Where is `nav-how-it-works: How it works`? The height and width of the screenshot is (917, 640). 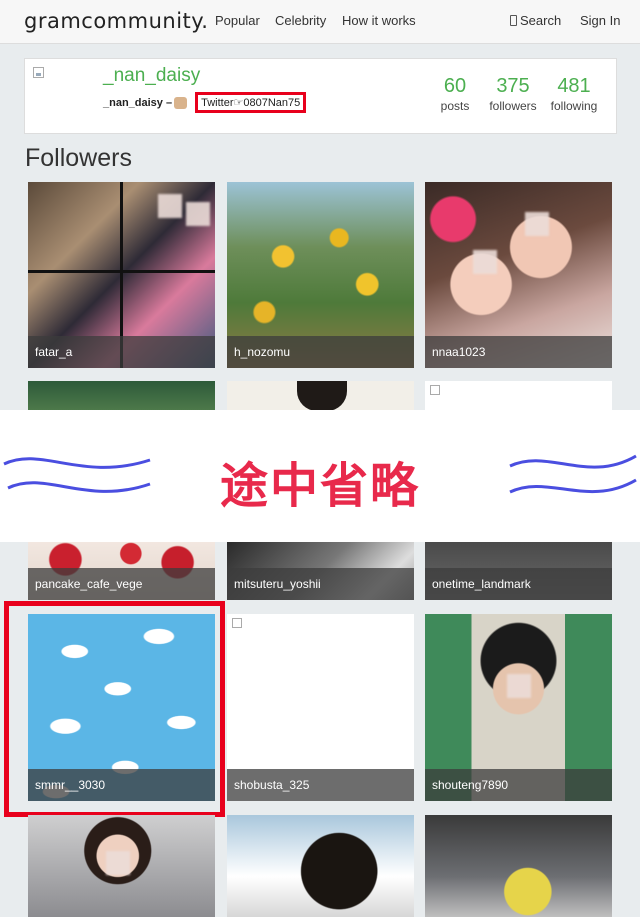
nav-how-it-works: How it works is located at coordinates (379, 20).